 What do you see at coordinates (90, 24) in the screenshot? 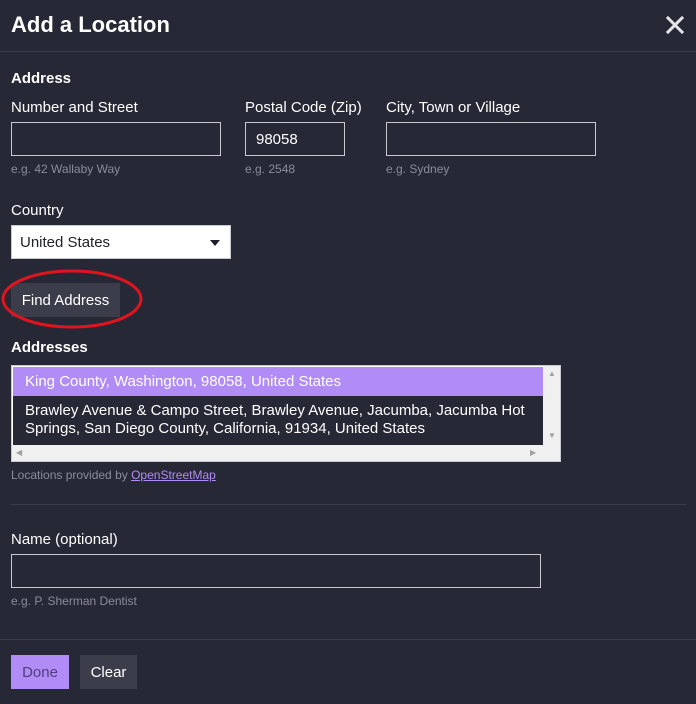
I see `dialog-title: Add a Location` at bounding box center [90, 24].